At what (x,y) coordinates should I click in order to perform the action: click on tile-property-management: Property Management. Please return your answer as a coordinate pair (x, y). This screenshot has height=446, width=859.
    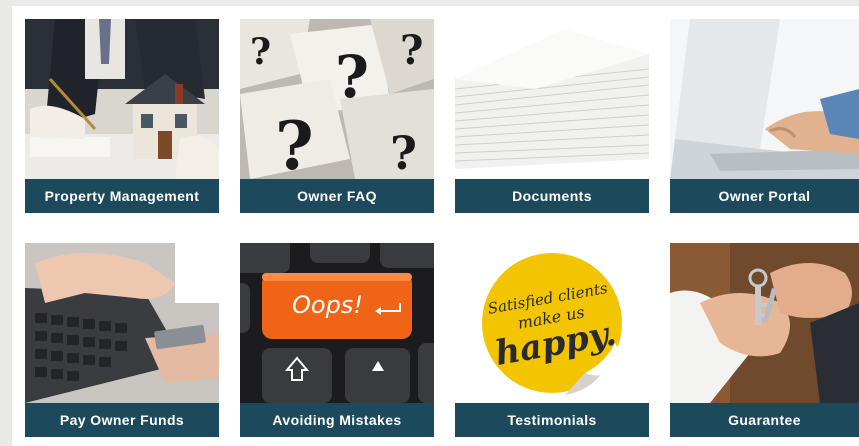
    Looking at the image, I should click on (122, 116).